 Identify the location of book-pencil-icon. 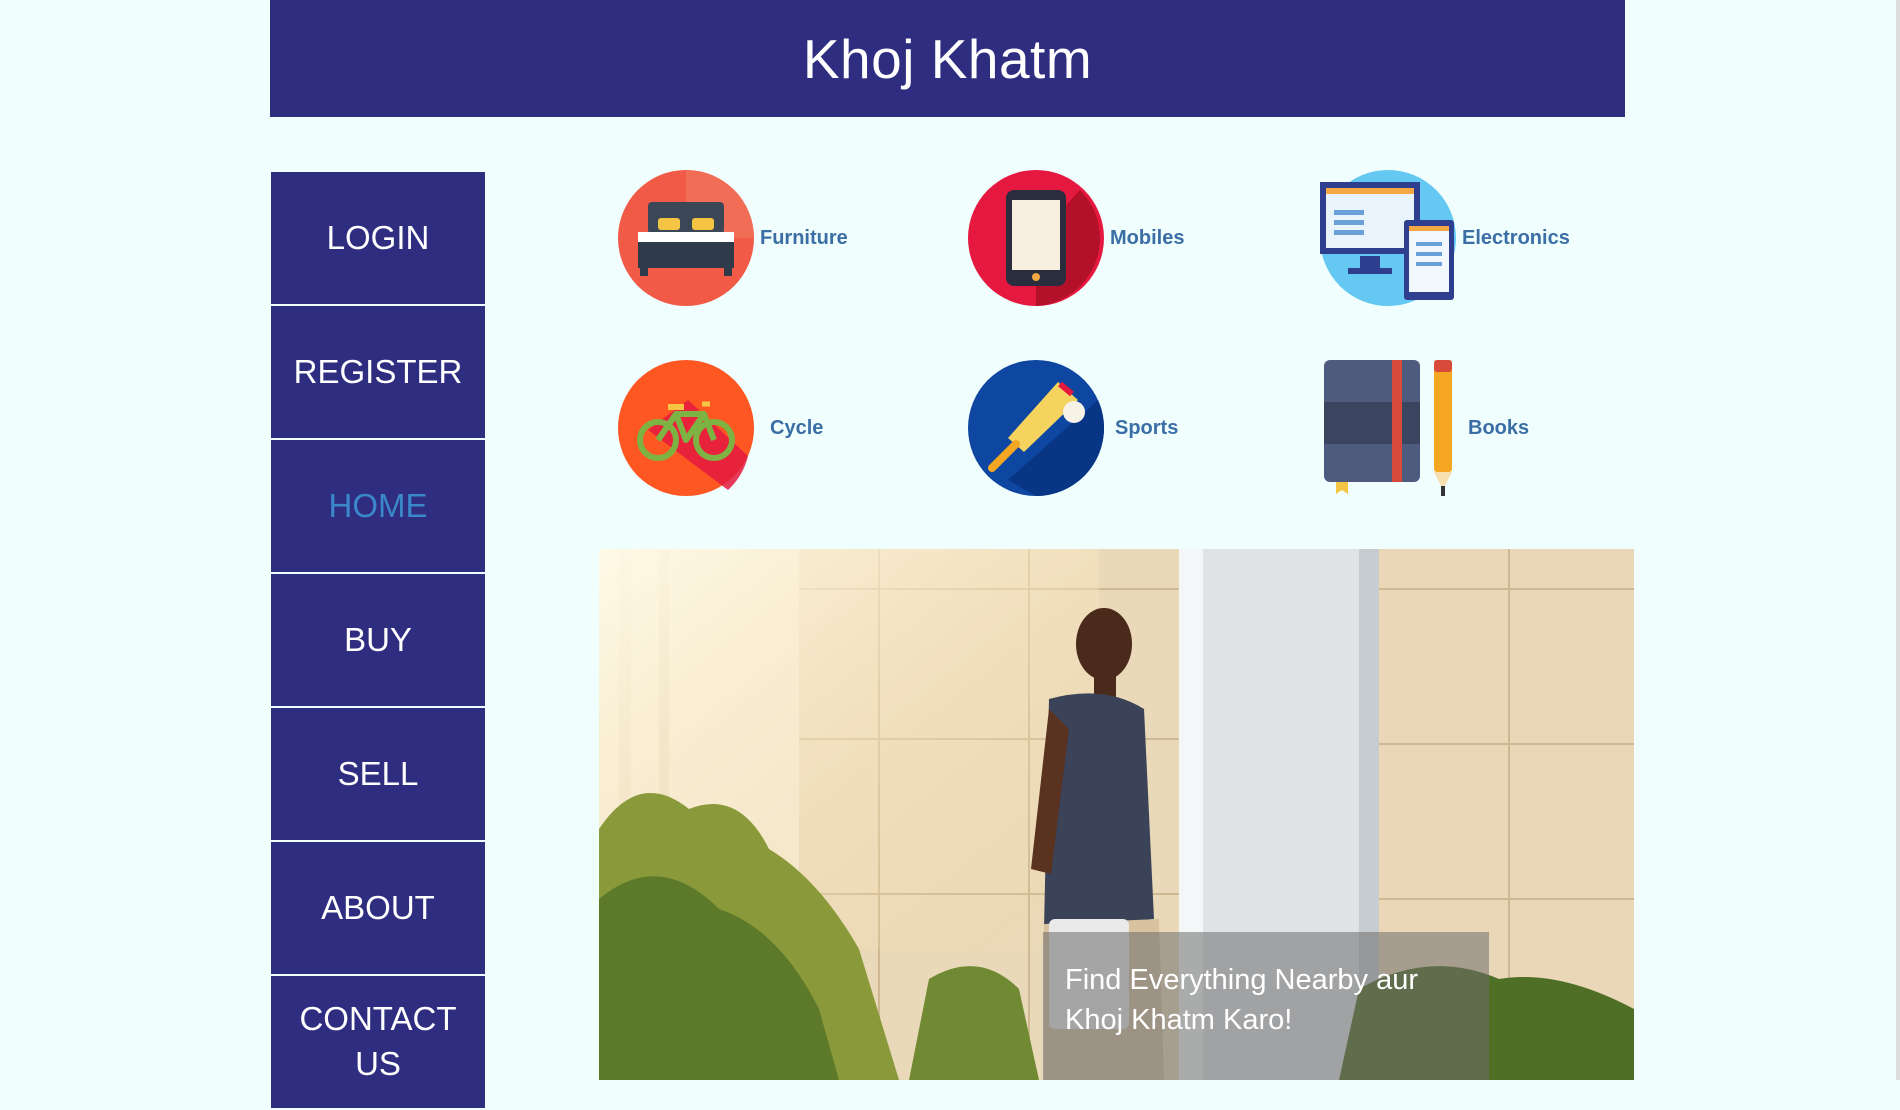
(1388, 428).